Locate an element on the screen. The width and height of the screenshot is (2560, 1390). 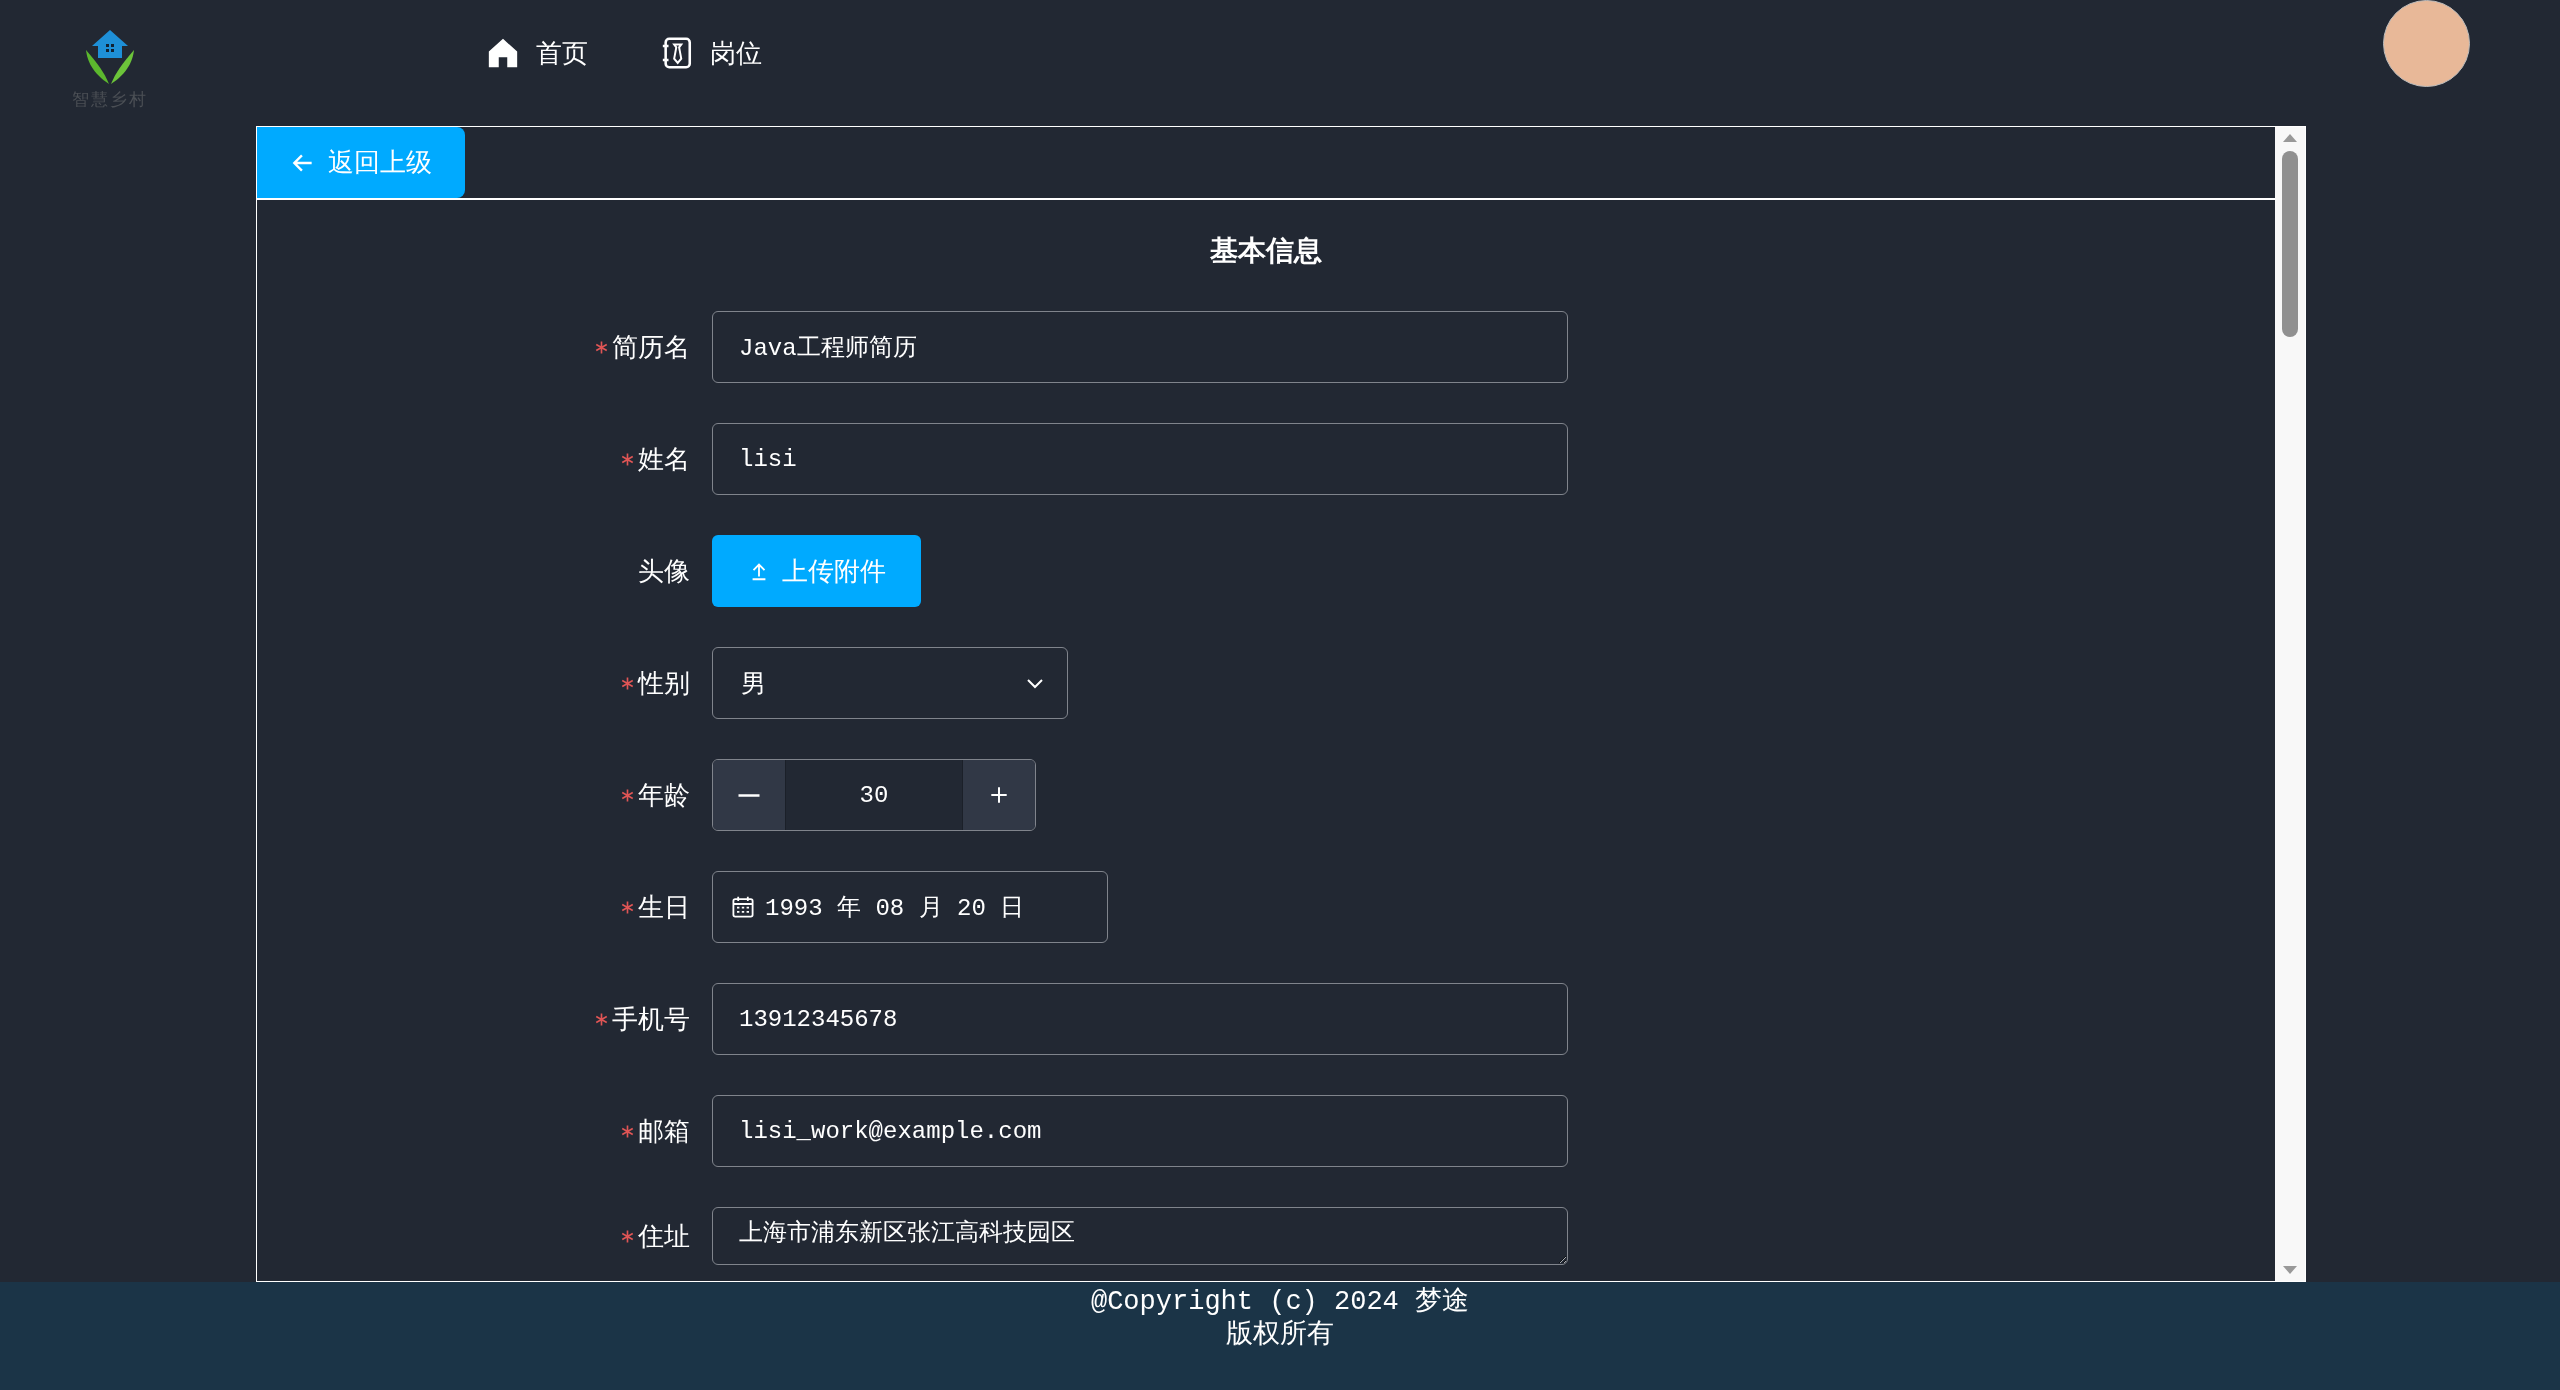
field-label: 手机号 is located at coordinates (651, 1019).